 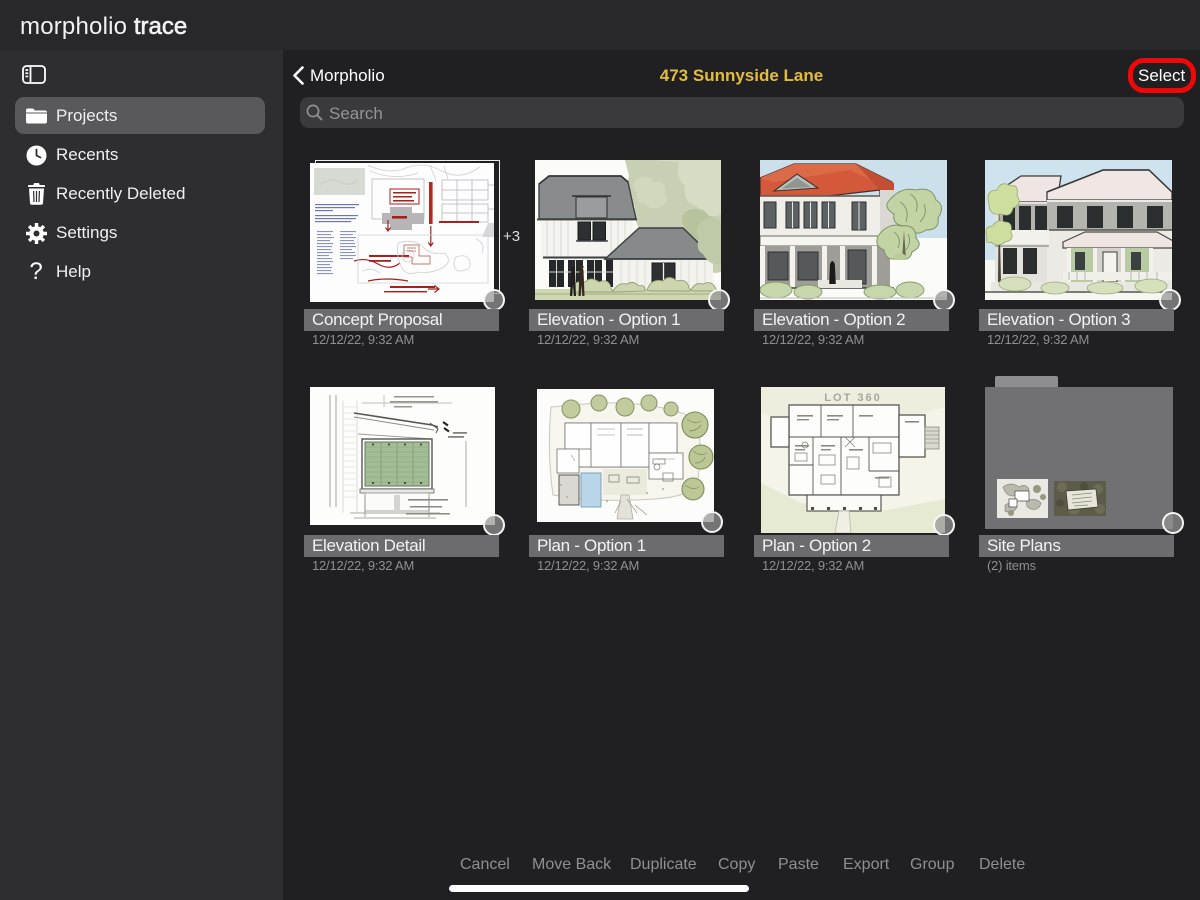 I want to click on svg-text: LOT 360, so click(x=852, y=398).